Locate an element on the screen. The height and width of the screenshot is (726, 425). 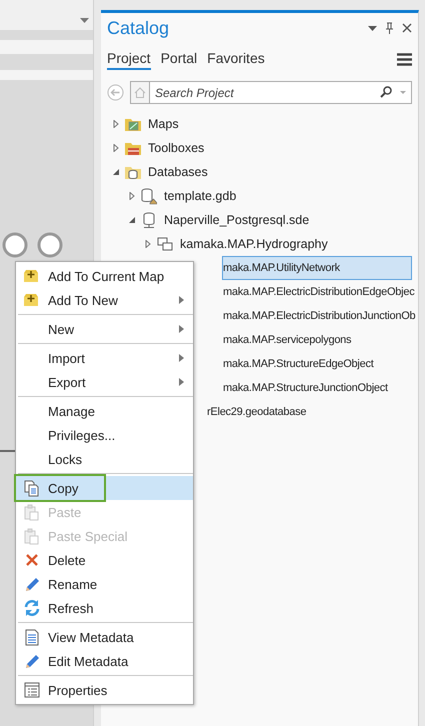
document-icon is located at coordinates (32, 637).